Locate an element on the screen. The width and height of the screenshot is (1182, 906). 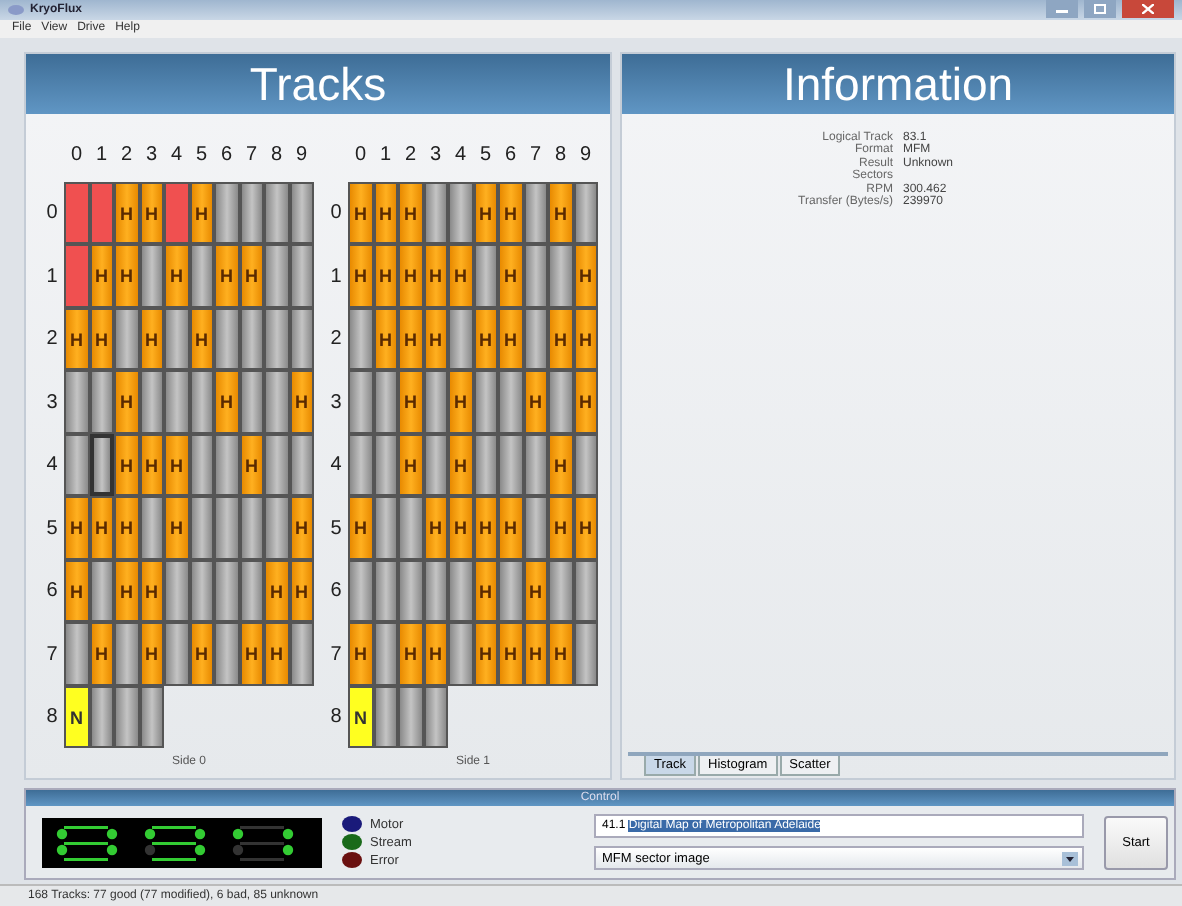
close-icon is located at coordinates (1148, 9).